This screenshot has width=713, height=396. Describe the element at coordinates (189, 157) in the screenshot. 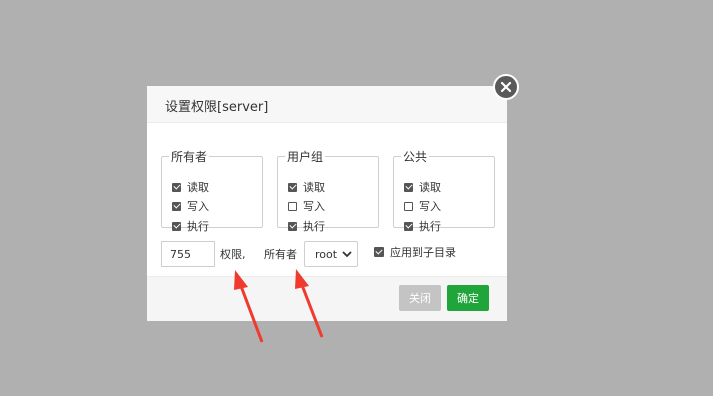

I see `owner-group-legend: 所有者` at that location.